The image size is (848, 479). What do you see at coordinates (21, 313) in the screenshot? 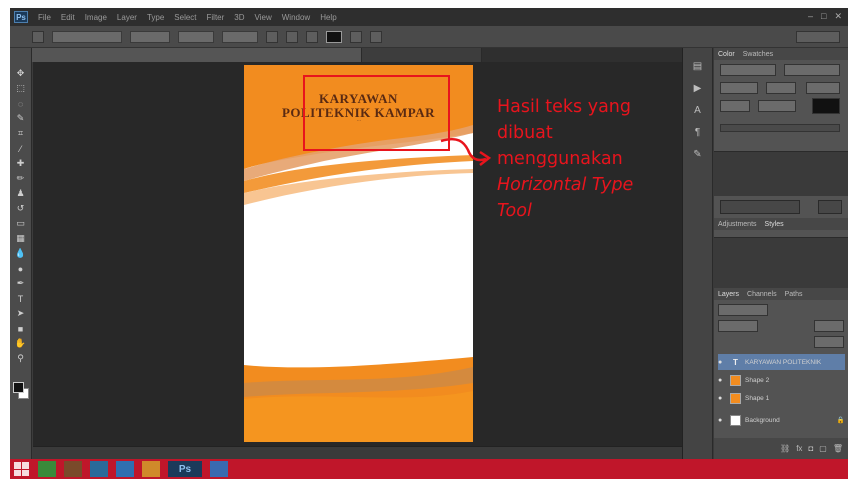
I see `path-select-tool-icon: ➤` at bounding box center [21, 313].